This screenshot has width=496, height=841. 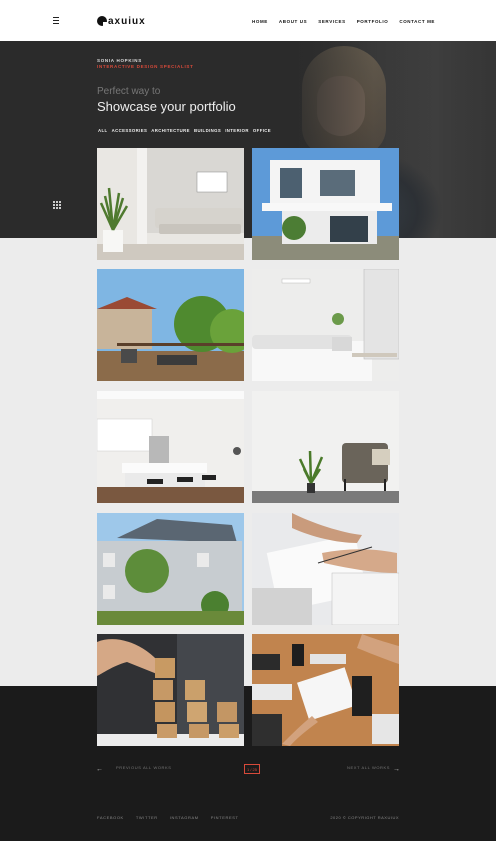 What do you see at coordinates (144, 767) in the screenshot?
I see `previous-works-link: PREVIOUS ALL WORKS` at bounding box center [144, 767].